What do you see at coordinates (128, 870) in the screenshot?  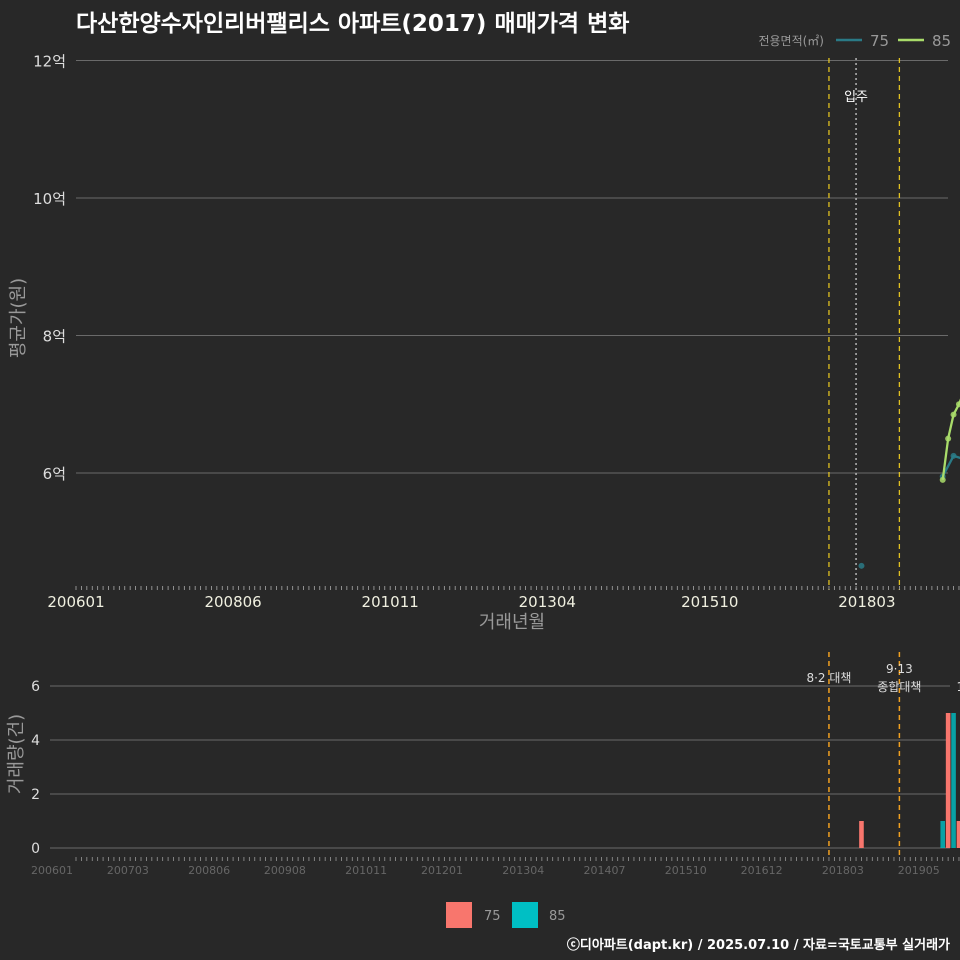 I see `volume-x-tick-label: 200703` at bounding box center [128, 870].